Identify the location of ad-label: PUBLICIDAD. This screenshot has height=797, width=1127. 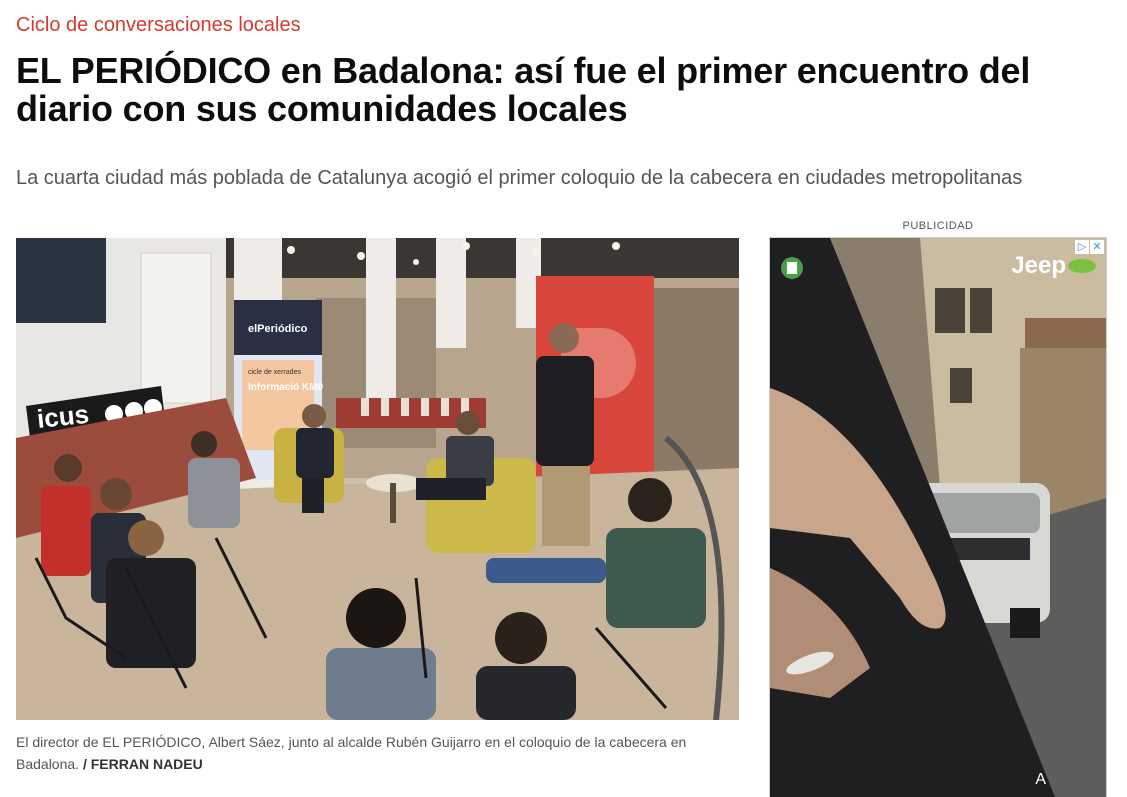
(938, 226).